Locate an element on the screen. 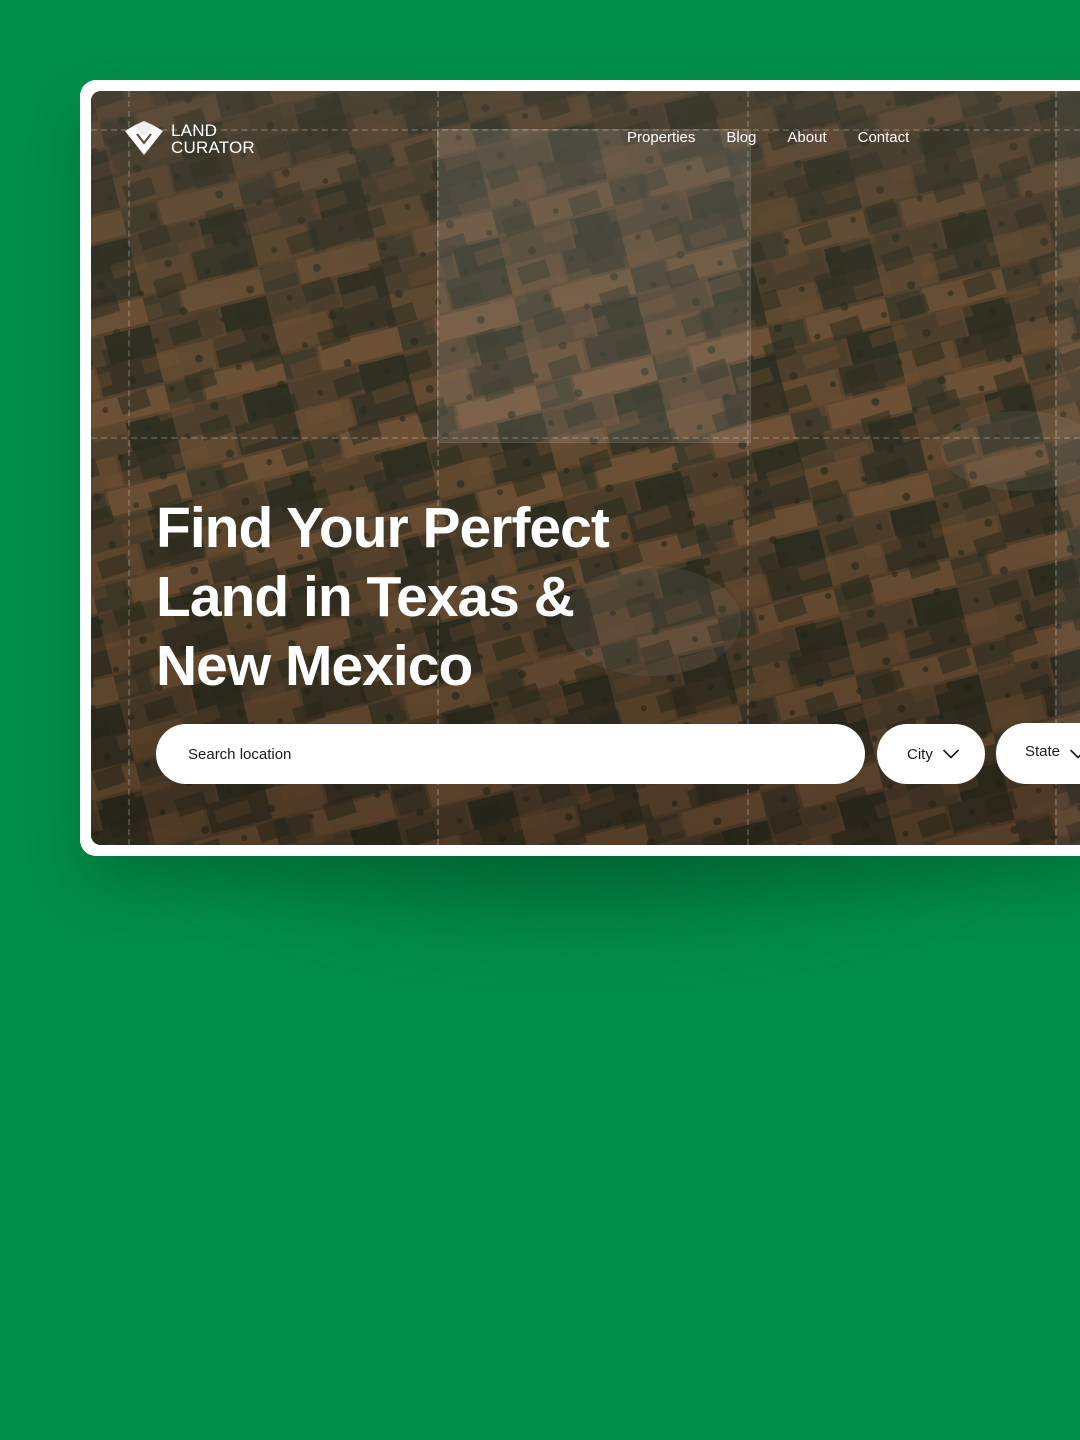 This screenshot has width=1080, height=1440. hero-headline-line-3: New Mexico is located at coordinates (314, 666).